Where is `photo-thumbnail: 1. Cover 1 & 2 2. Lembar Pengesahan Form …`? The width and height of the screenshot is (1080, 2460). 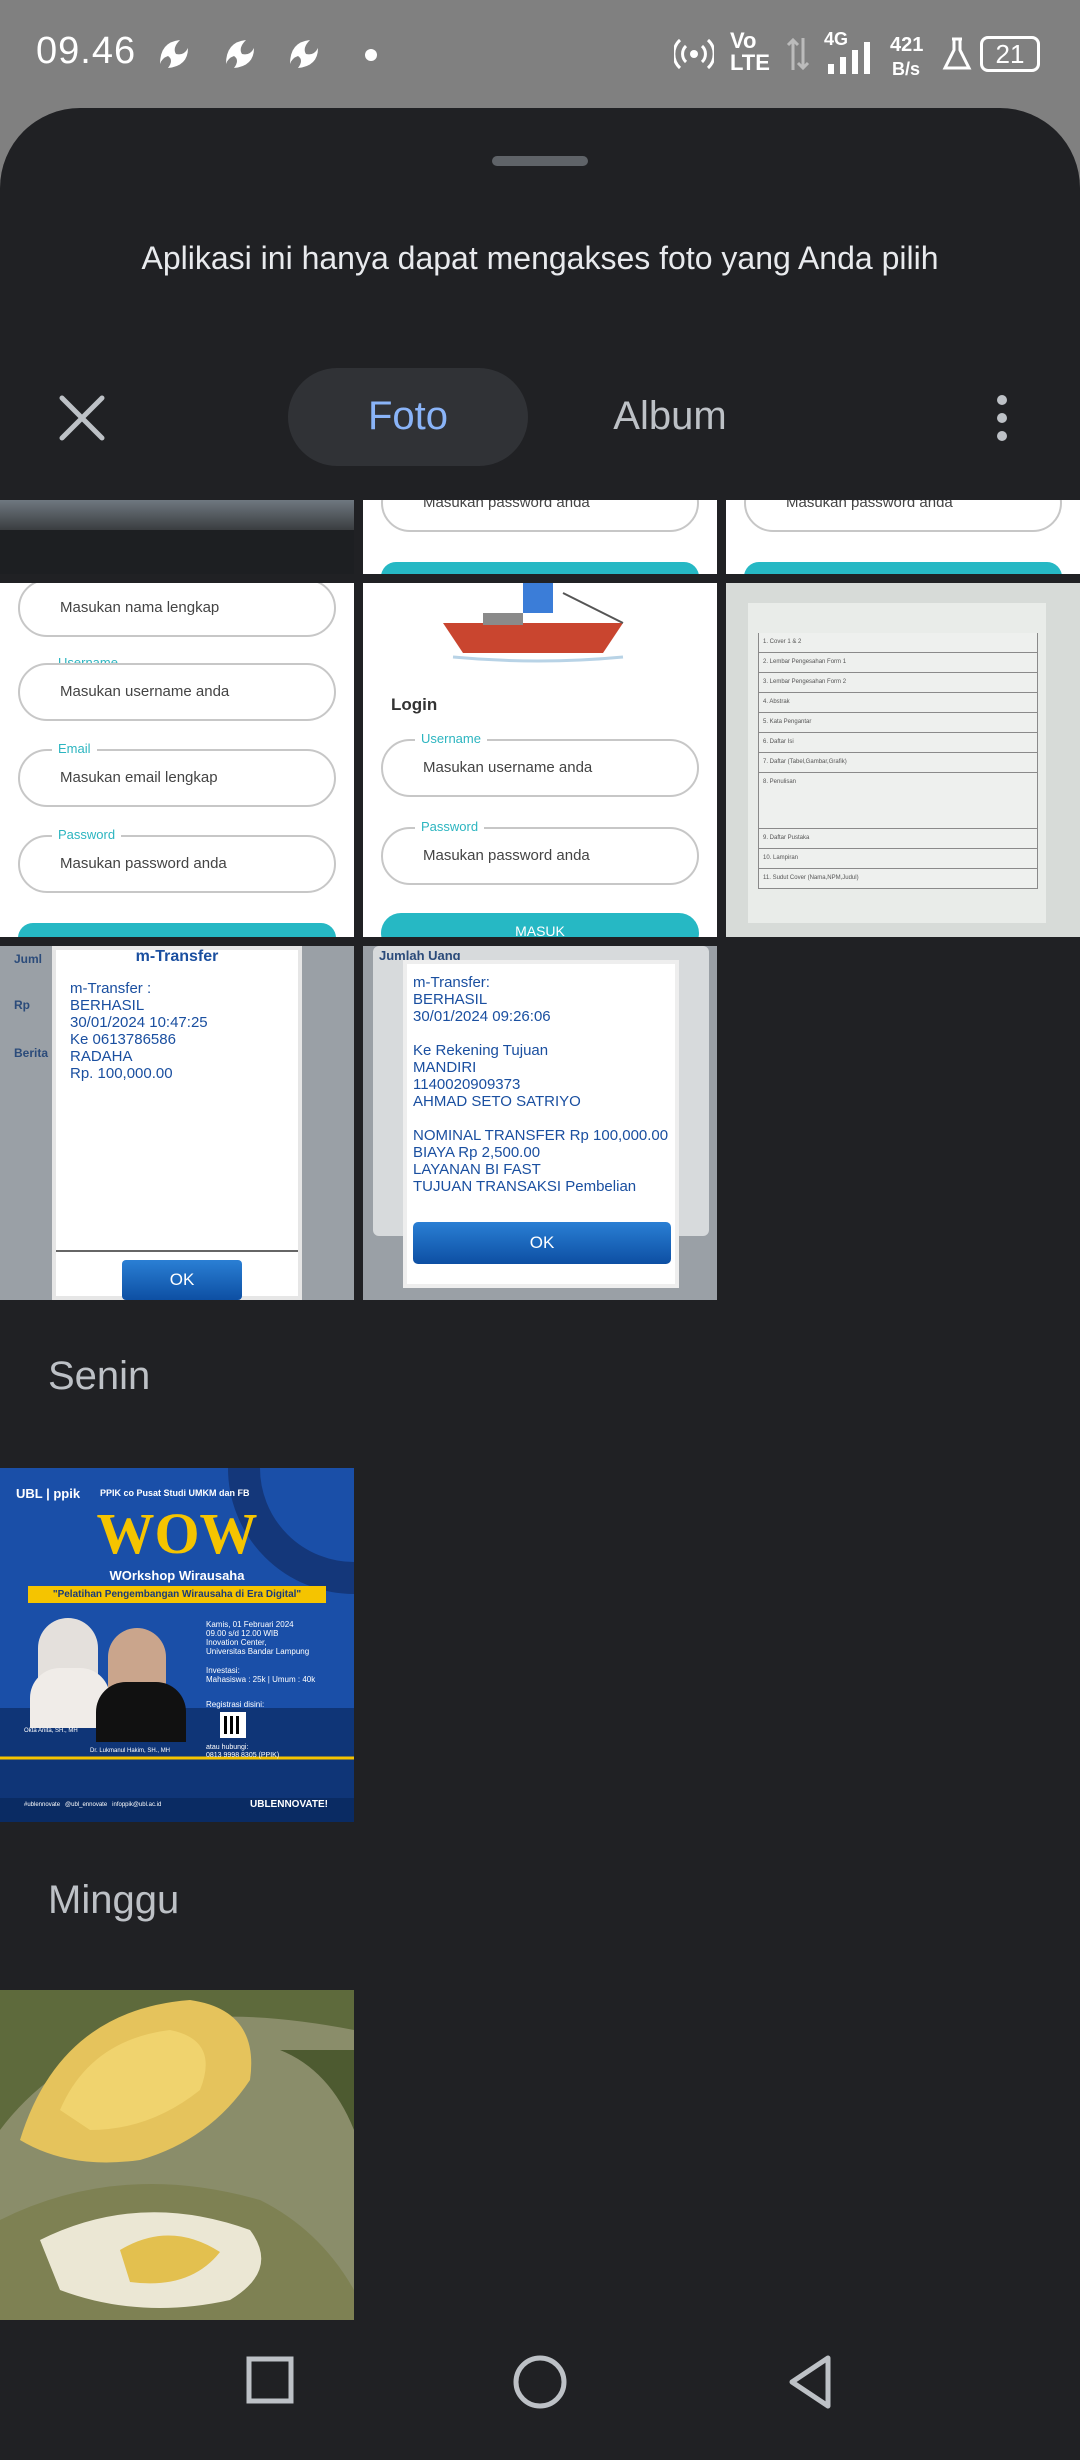
photo-thumbnail: 1. Cover 1 & 2 2. Lembar Pengesahan Form … is located at coordinates (903, 760).